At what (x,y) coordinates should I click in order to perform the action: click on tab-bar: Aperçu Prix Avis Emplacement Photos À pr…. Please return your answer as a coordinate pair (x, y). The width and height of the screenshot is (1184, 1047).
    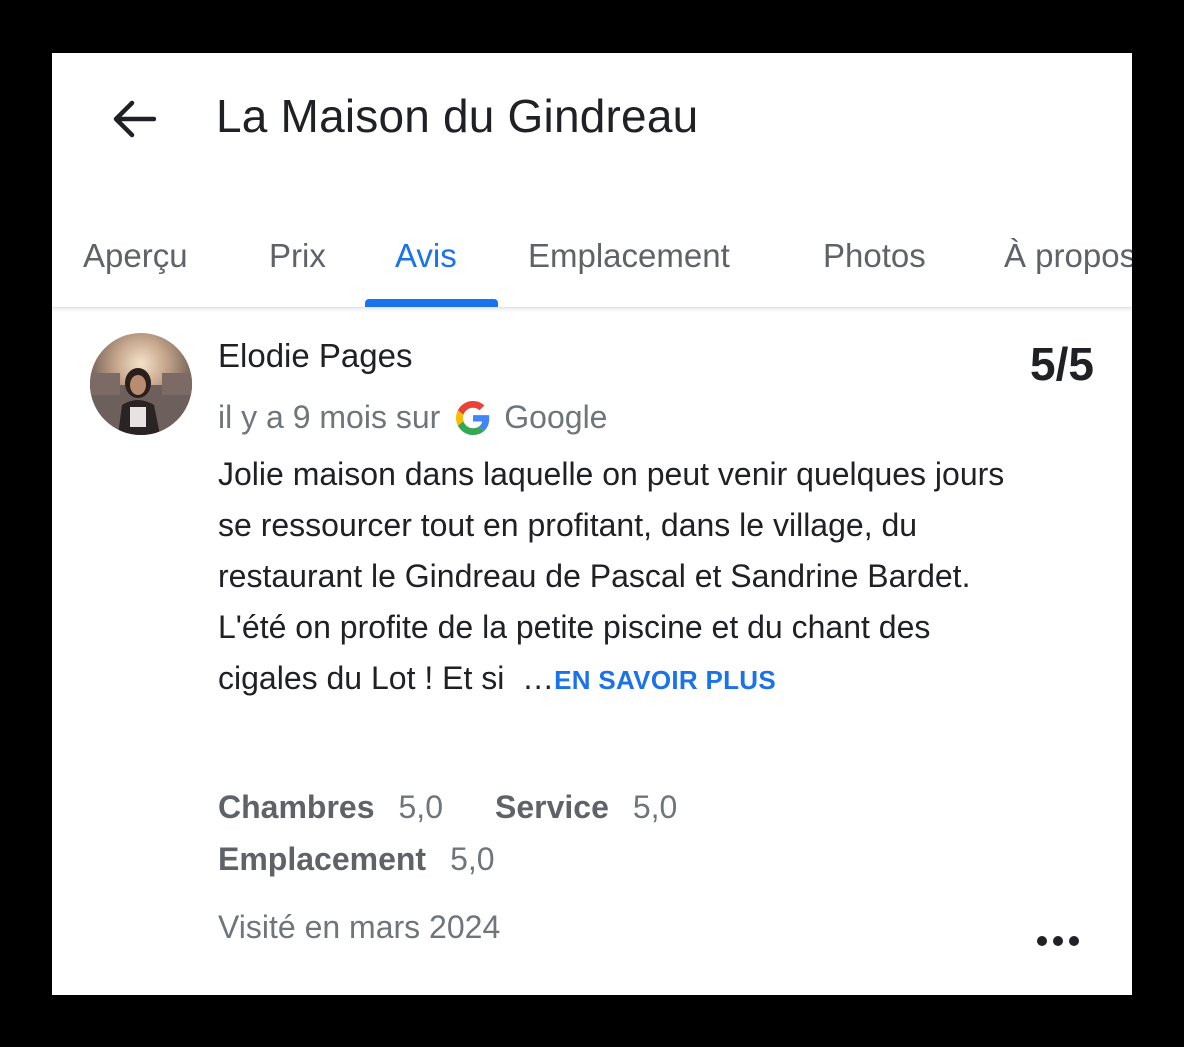
    Looking at the image, I should click on (592, 270).